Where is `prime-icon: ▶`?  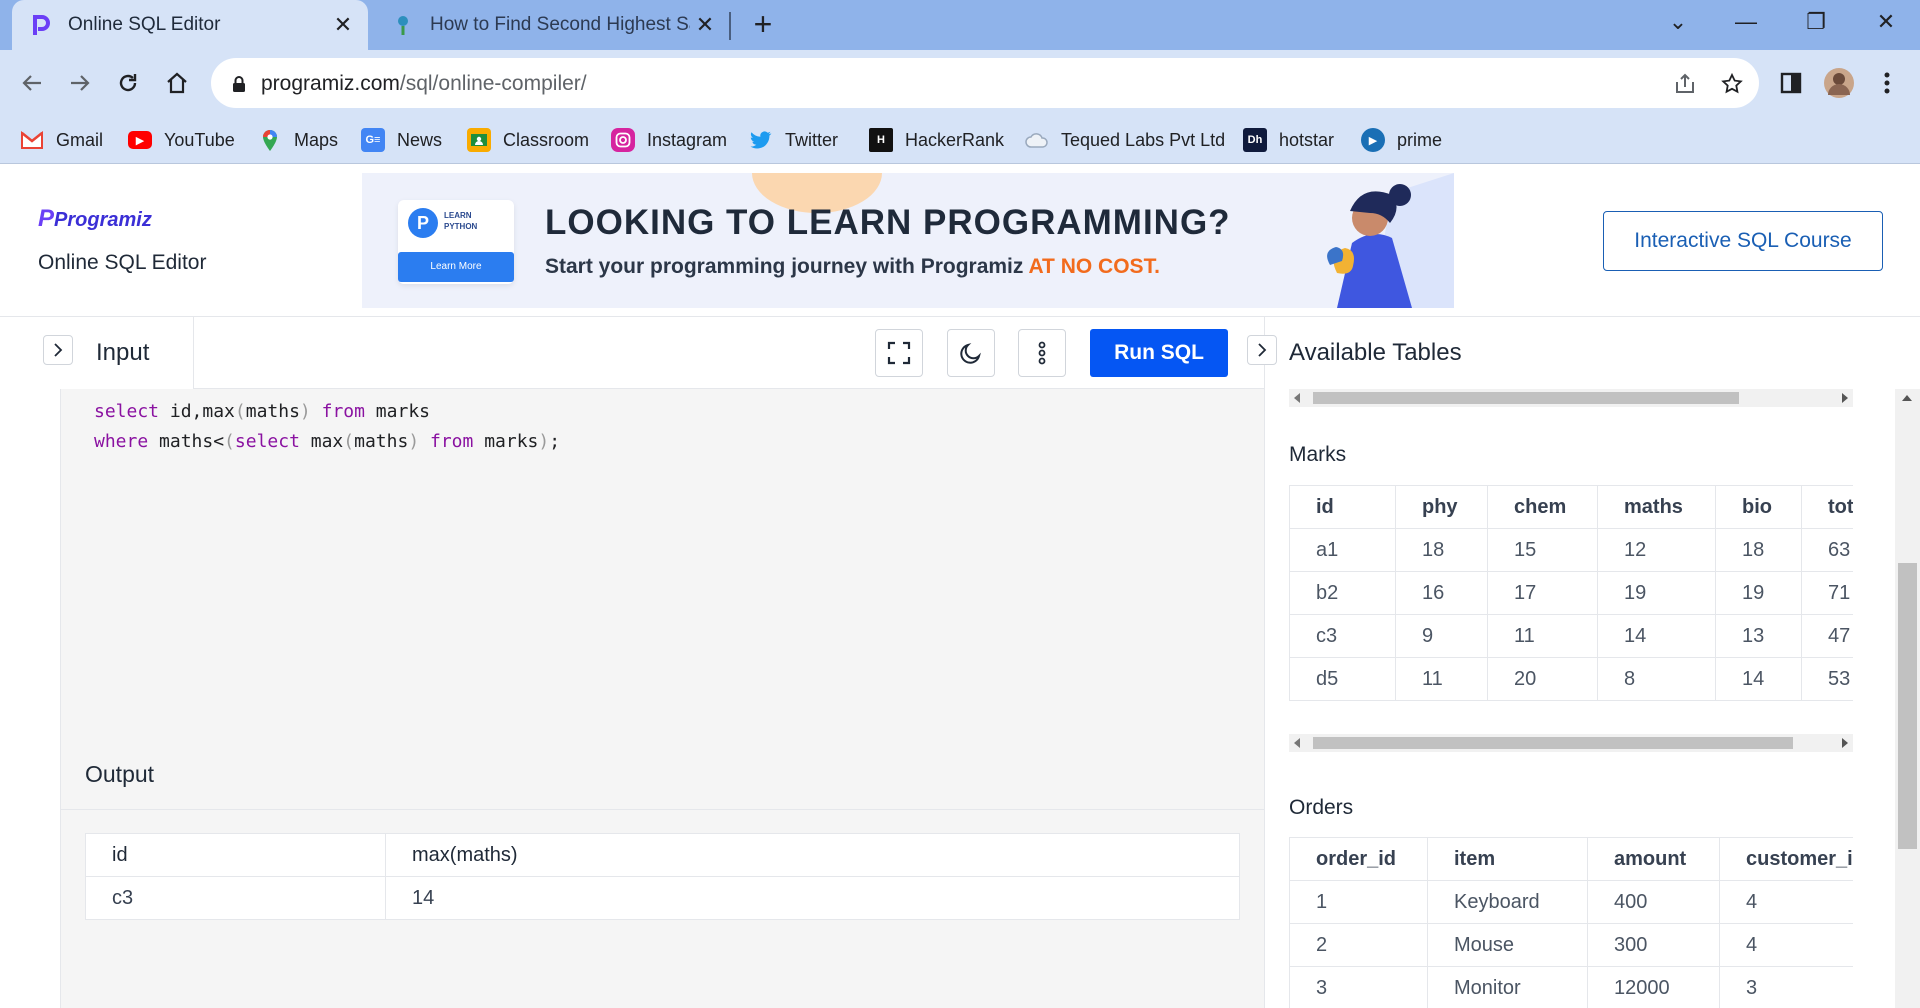 prime-icon: ▶ is located at coordinates (1373, 140).